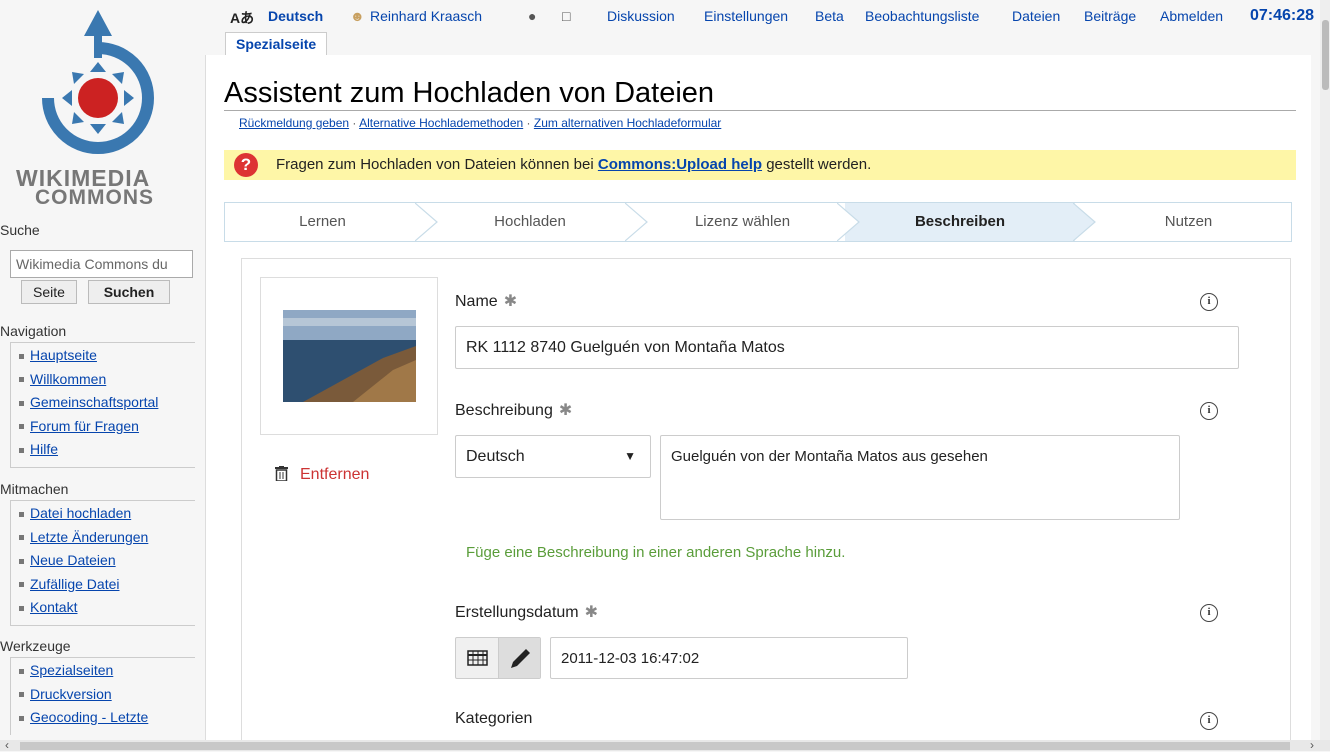  What do you see at coordinates (1282, 15) in the screenshot?
I see `clock: 07:46:28` at bounding box center [1282, 15].